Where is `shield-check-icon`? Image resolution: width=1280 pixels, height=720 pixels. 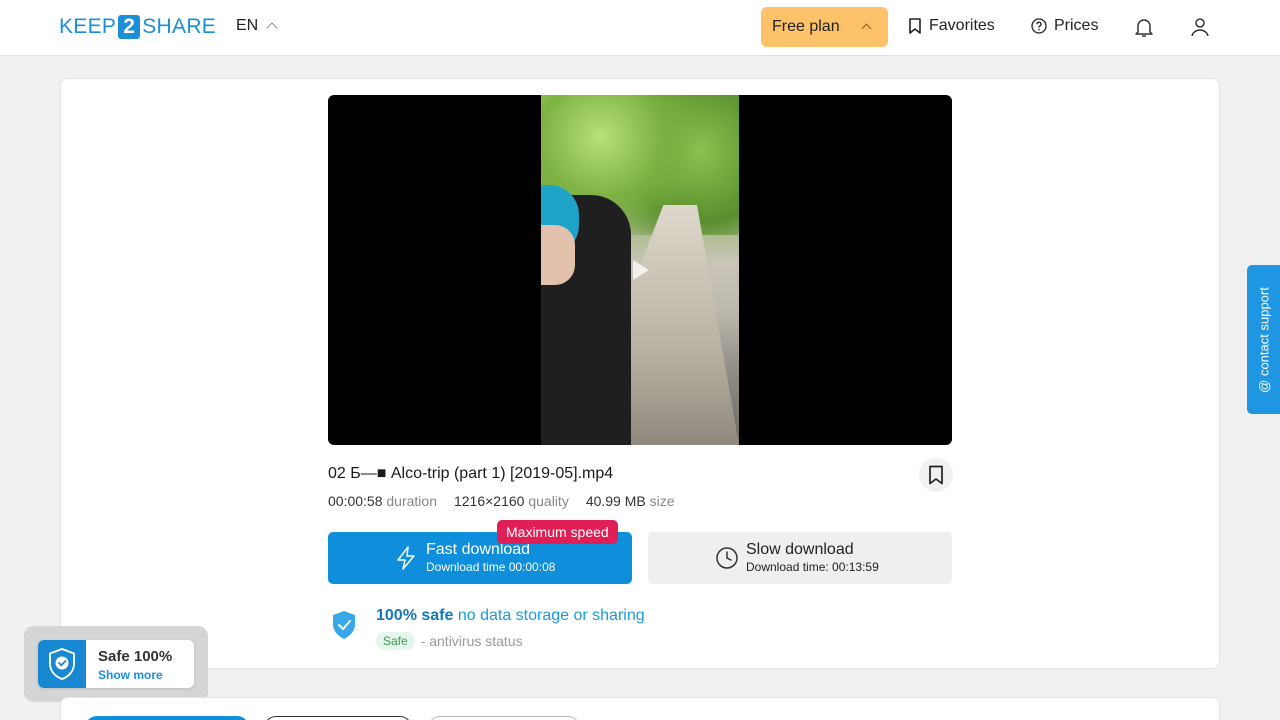
shield-check-icon is located at coordinates (344, 625).